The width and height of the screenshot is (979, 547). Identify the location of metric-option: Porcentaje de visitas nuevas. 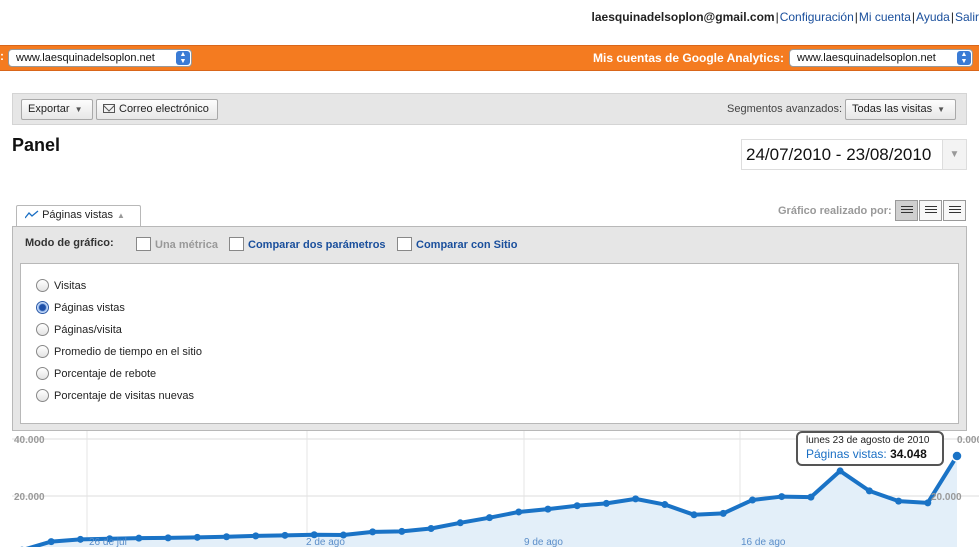
(115, 395).